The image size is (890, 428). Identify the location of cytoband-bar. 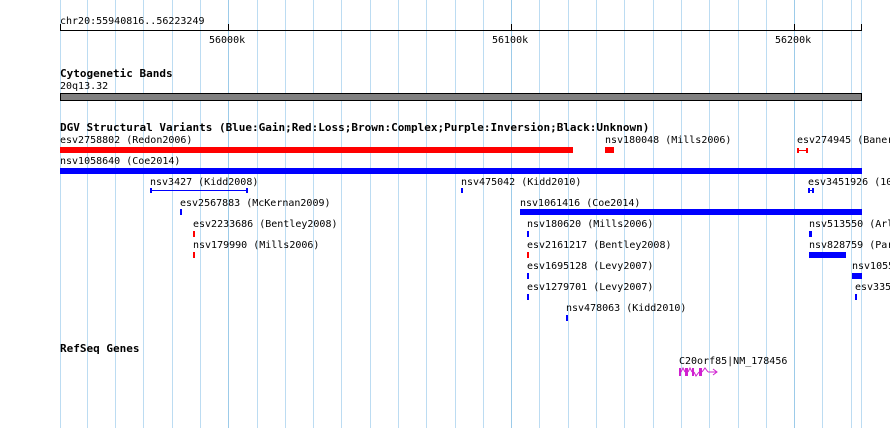
(461, 97).